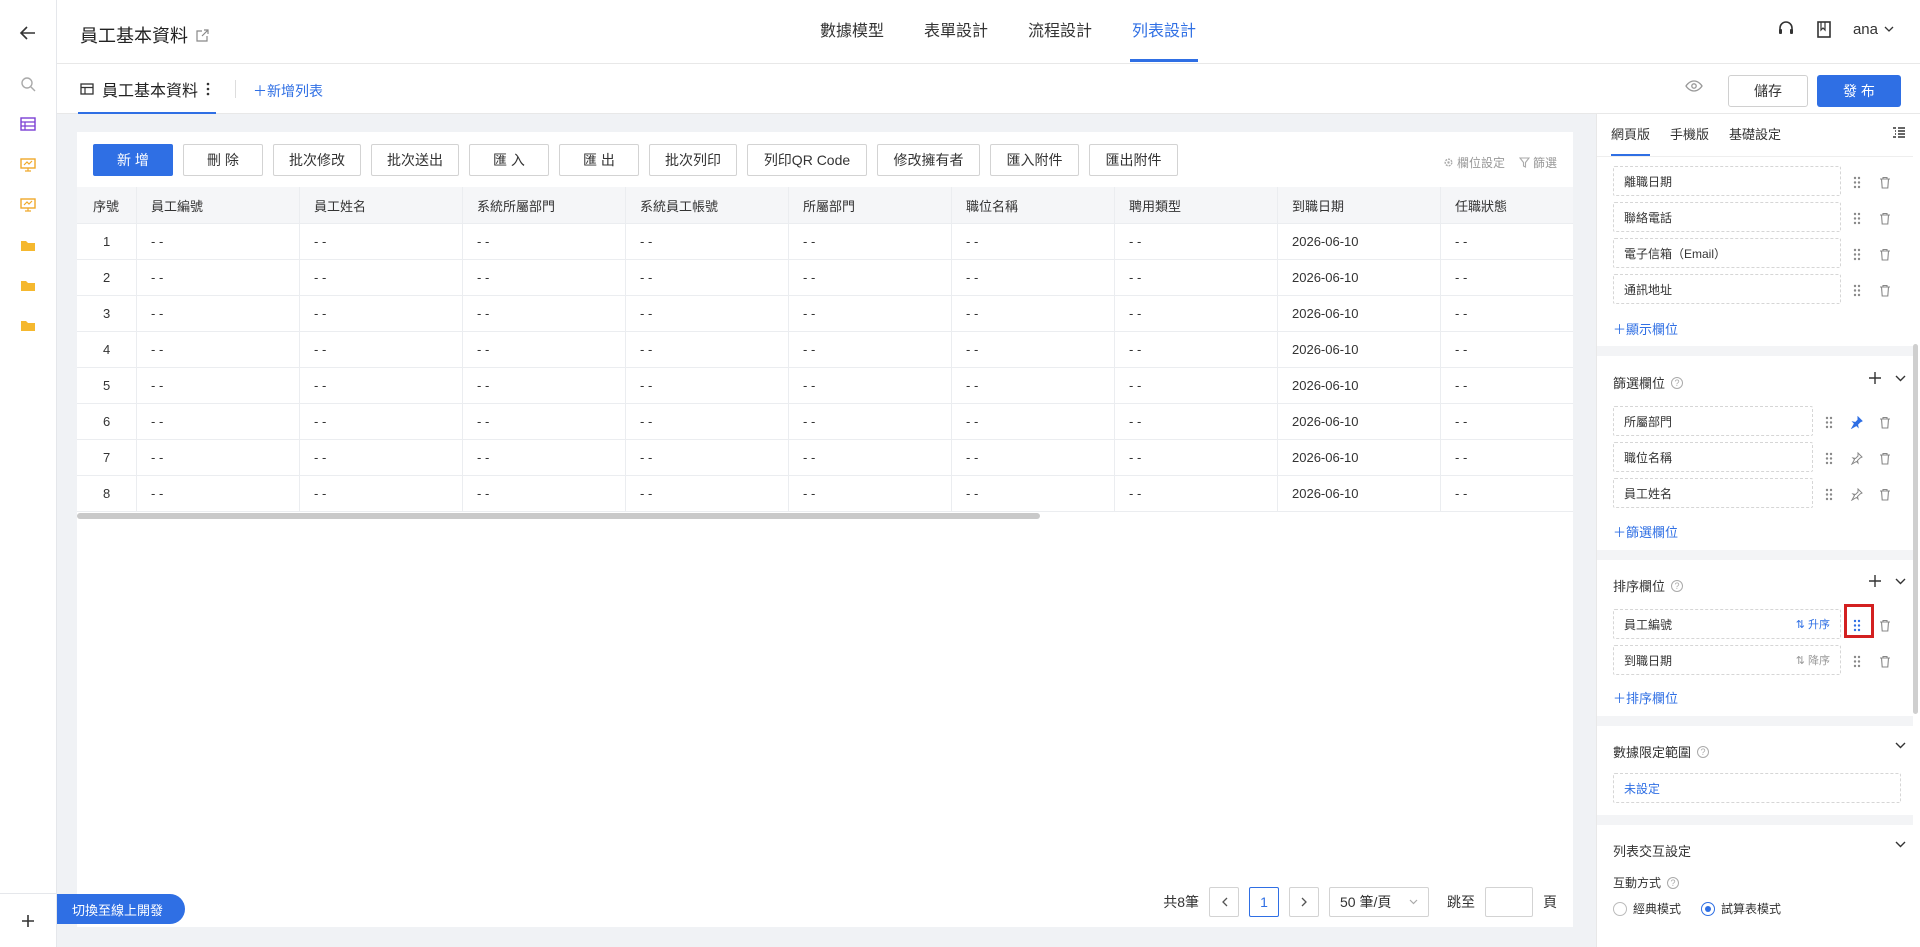  Describe the element at coordinates (1196, 205) in the screenshot. I see `column-header: 聘用類型` at that location.